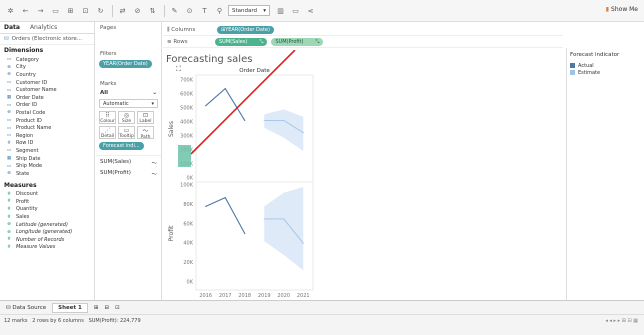 This screenshot has height=335, width=644. I want to click on group-icon: ⊙, so click(189, 10).